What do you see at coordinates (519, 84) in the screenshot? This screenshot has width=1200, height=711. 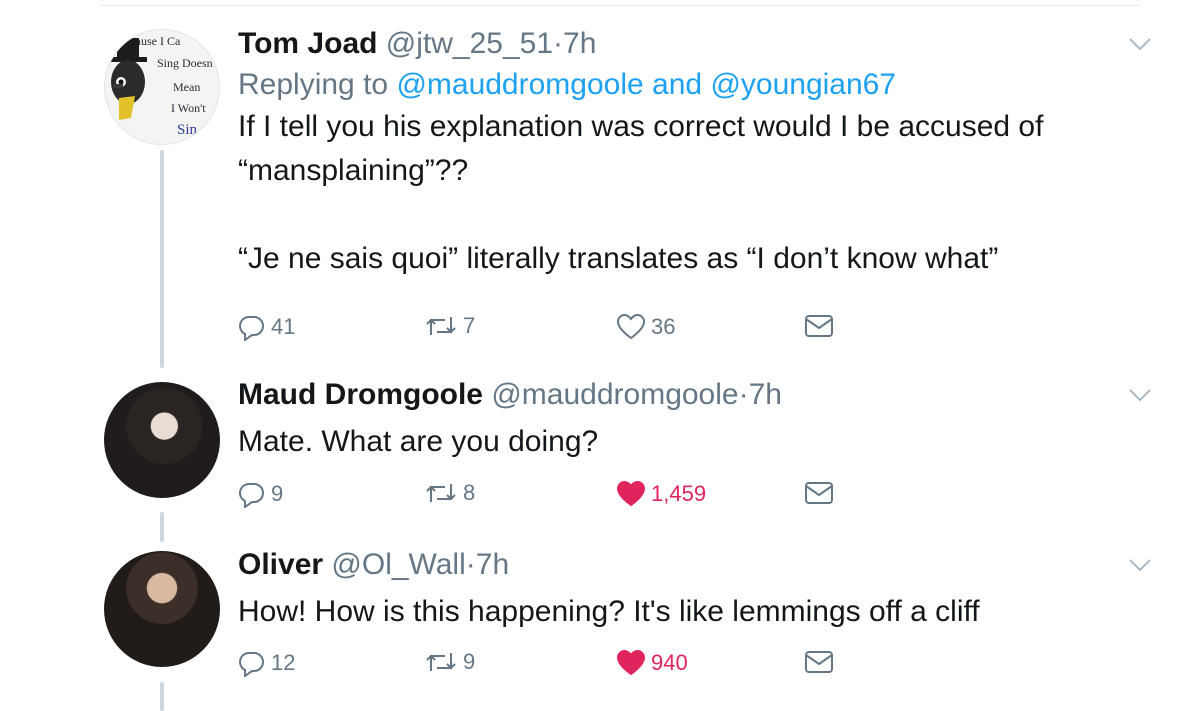 I see `mention-link: @mauddromgoole` at bounding box center [519, 84].